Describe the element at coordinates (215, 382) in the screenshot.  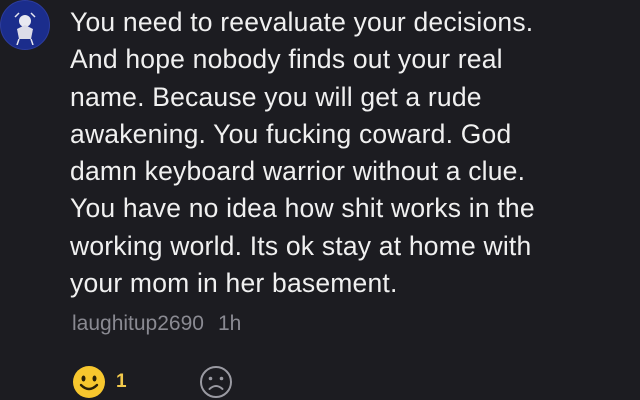
I see `sad-face-icon` at that location.